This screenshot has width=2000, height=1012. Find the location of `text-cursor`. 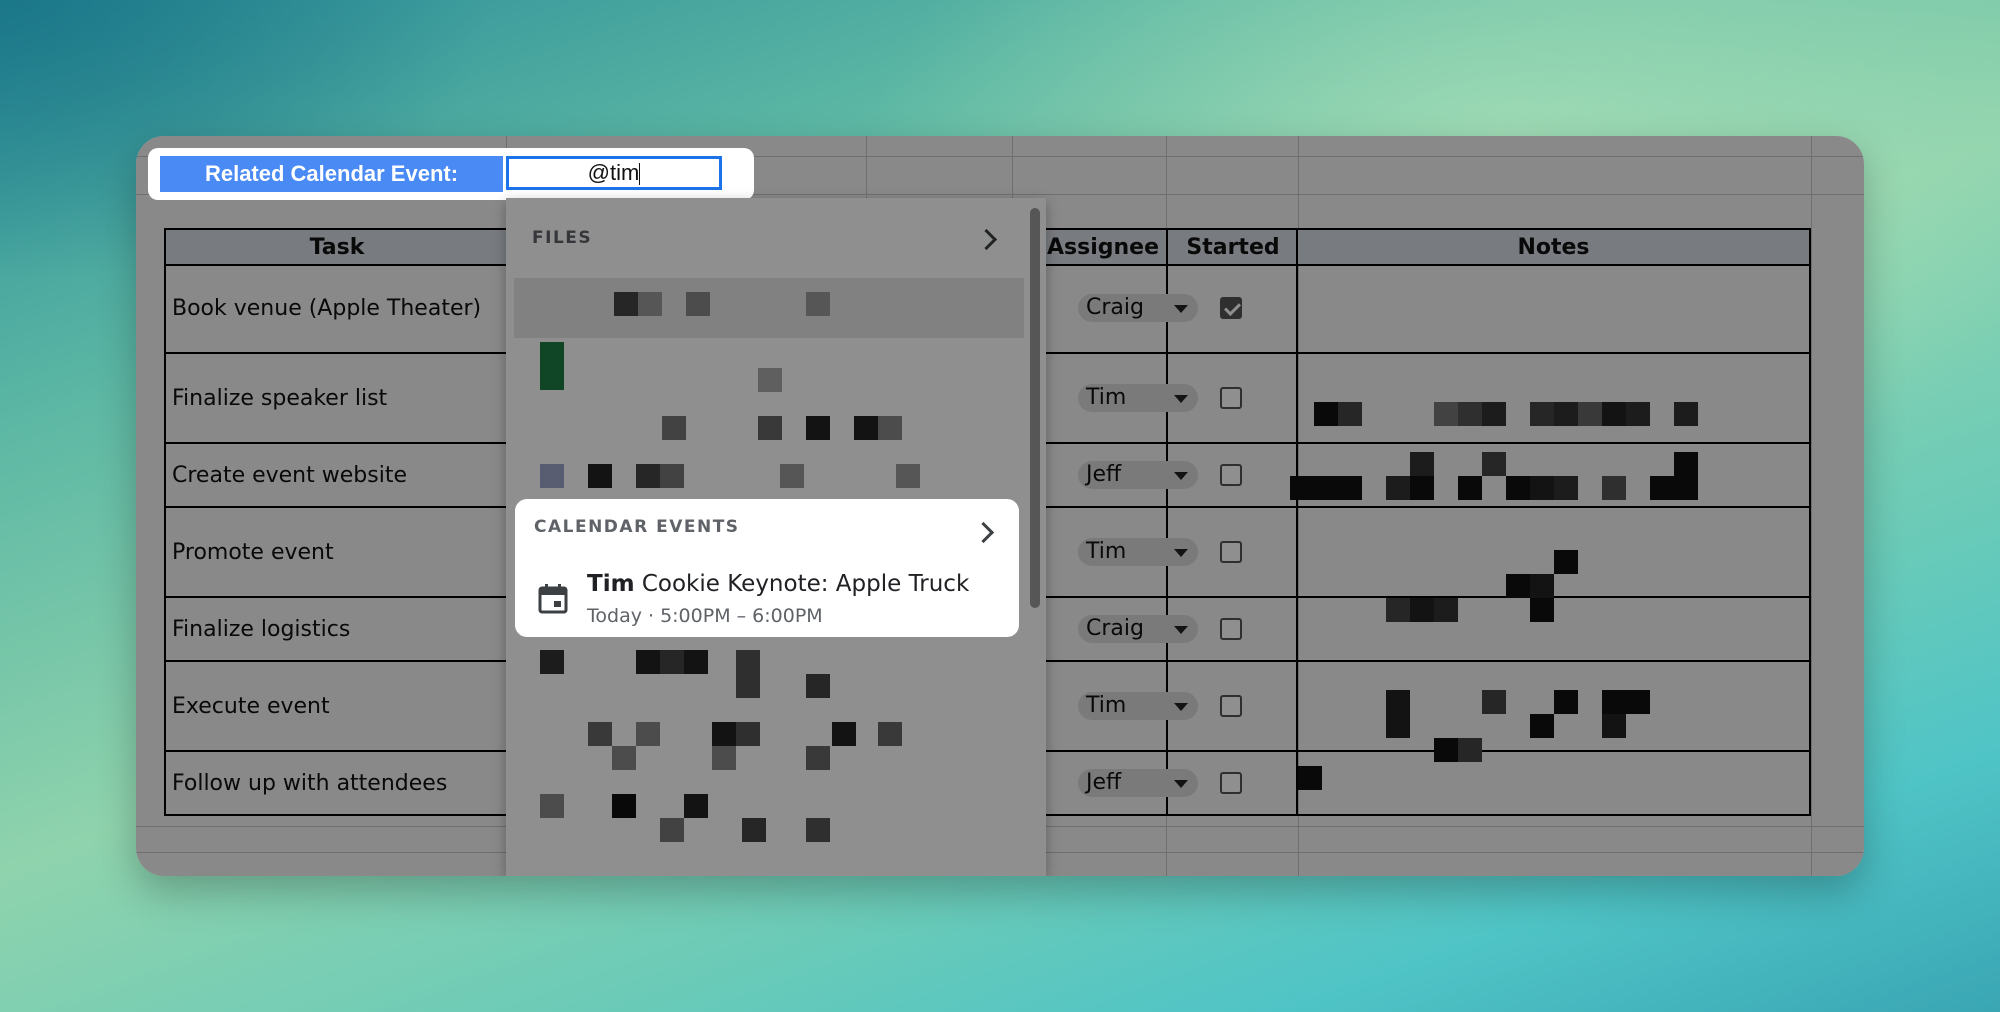

text-cursor is located at coordinates (640, 174).